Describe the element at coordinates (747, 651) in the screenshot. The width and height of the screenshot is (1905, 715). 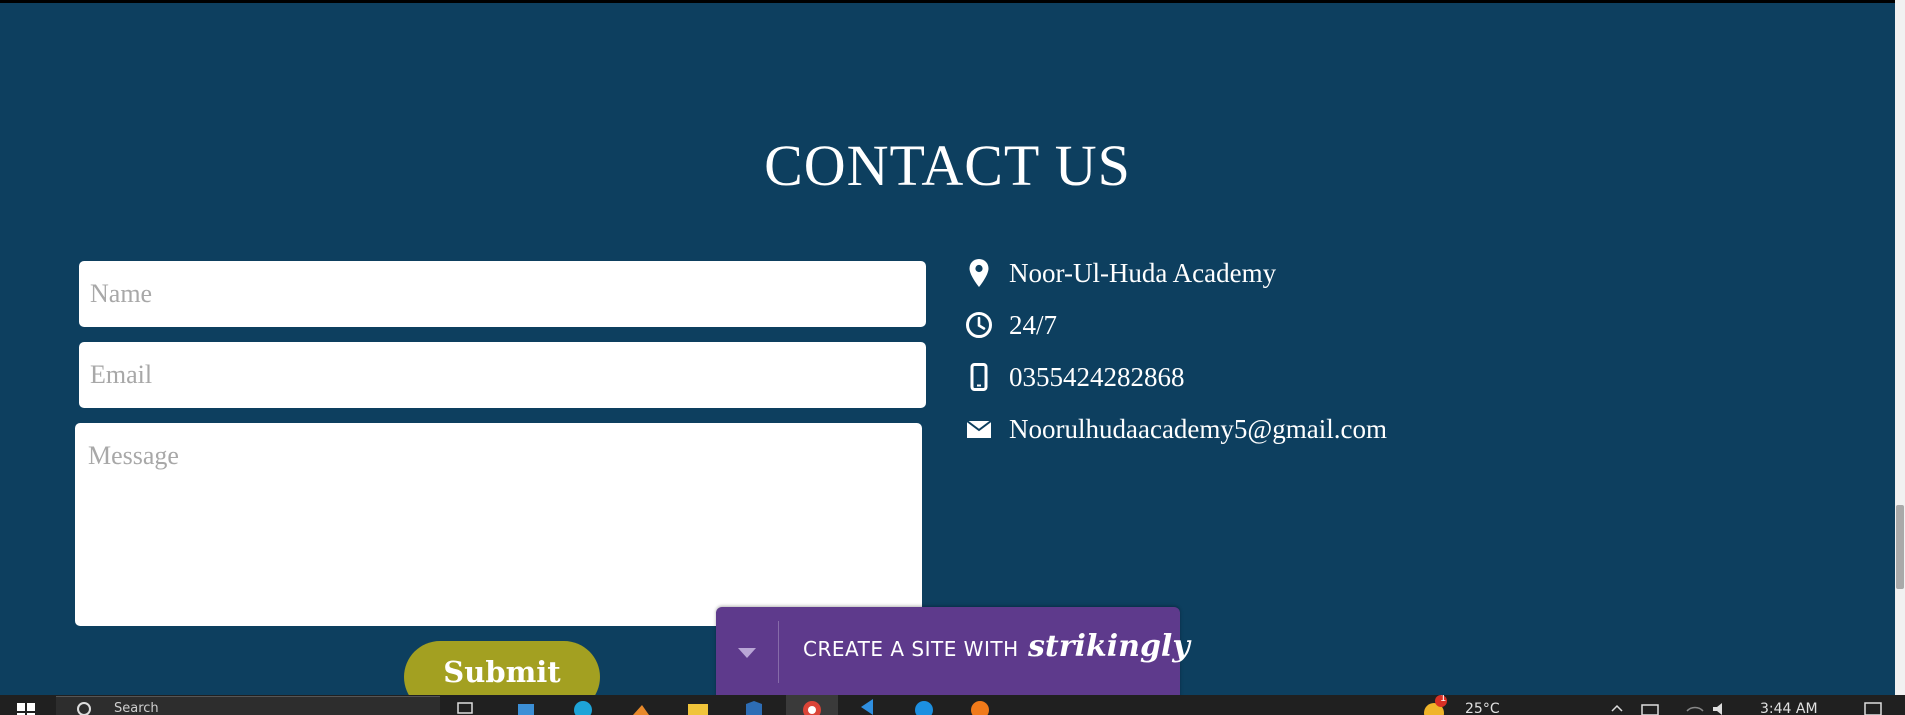
I see `chevron-down-icon` at that location.